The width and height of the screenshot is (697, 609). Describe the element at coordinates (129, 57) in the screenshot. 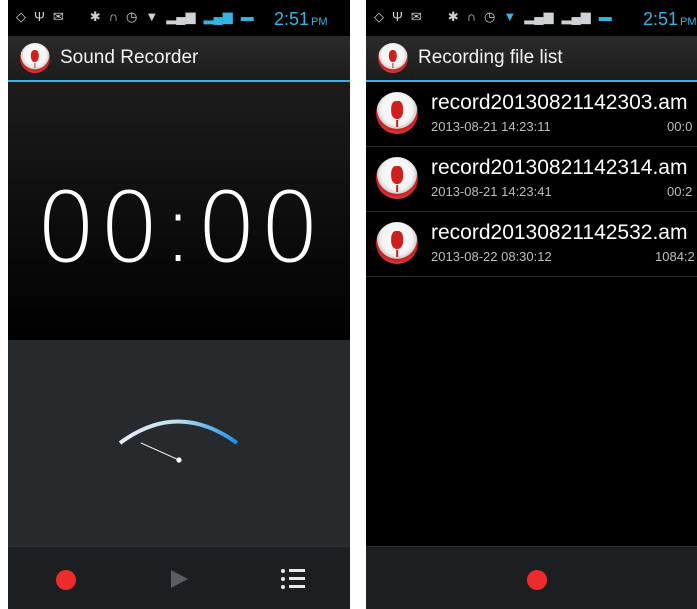

I see `app-title: Sound Recorder` at that location.